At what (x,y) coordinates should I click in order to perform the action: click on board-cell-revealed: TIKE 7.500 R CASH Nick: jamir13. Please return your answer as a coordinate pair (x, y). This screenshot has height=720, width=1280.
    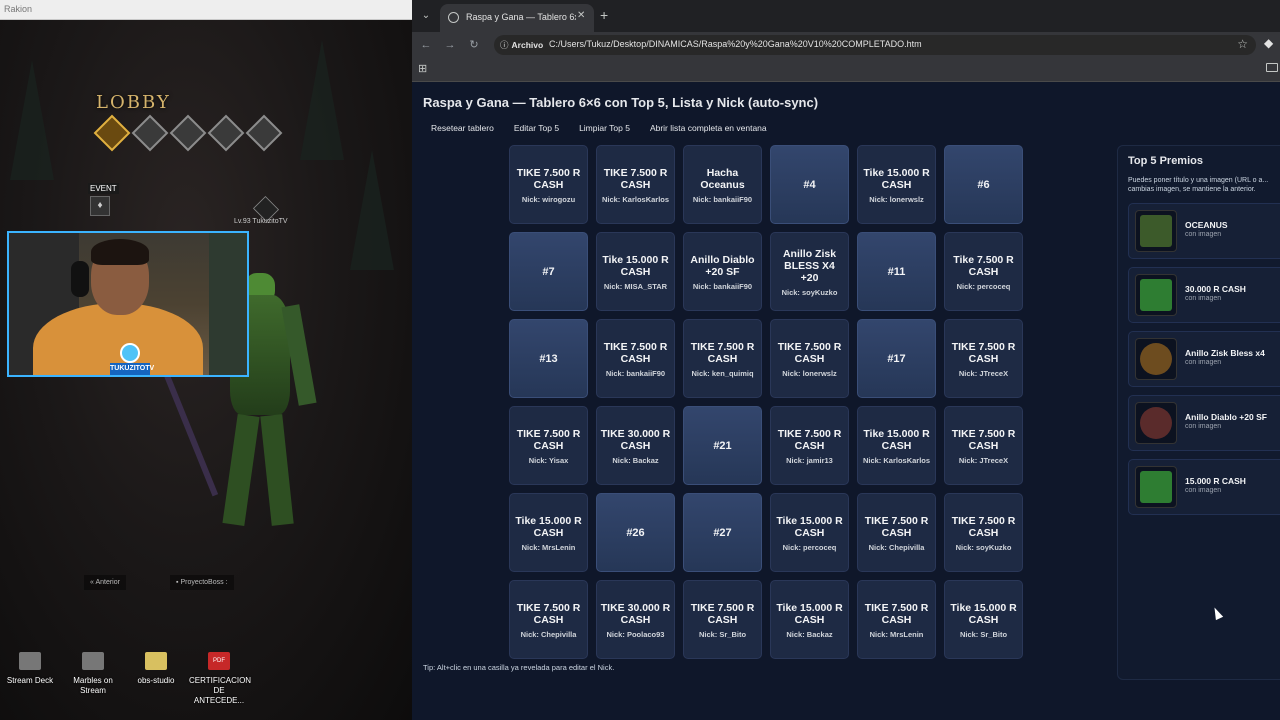
    Looking at the image, I should click on (809, 445).